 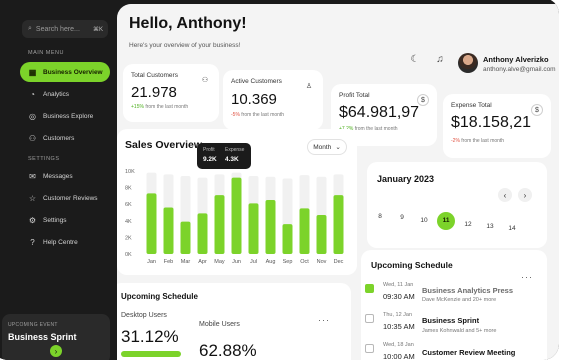 What do you see at coordinates (451, 320) in the screenshot?
I see `schedule-title: Business Sprint` at bounding box center [451, 320].